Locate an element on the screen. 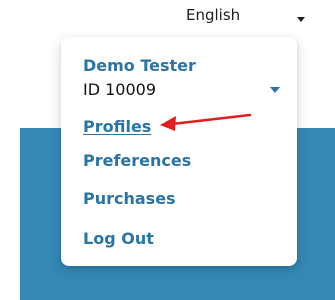  menu-item-profiles: Profiles is located at coordinates (117, 126).